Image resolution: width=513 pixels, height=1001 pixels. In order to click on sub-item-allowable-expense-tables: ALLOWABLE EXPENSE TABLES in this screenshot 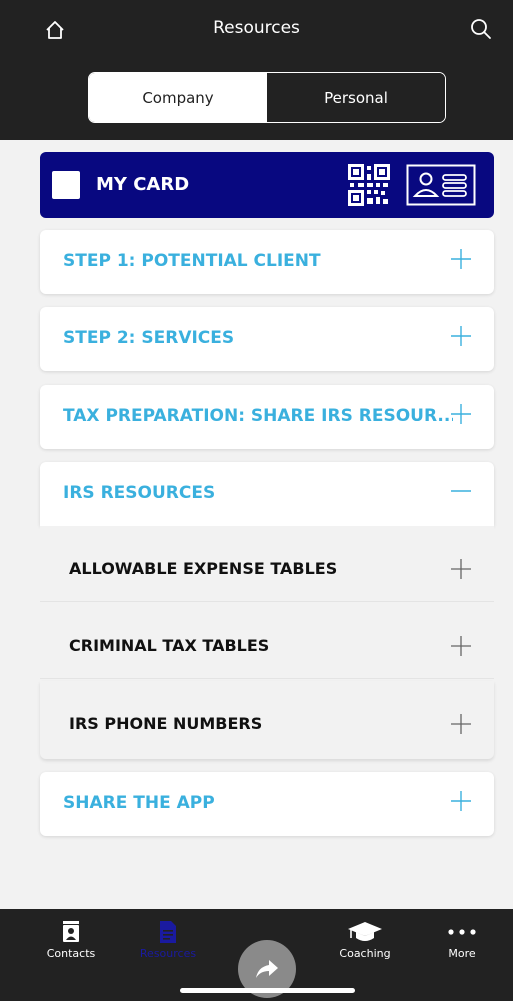, I will do `click(267, 564)`.